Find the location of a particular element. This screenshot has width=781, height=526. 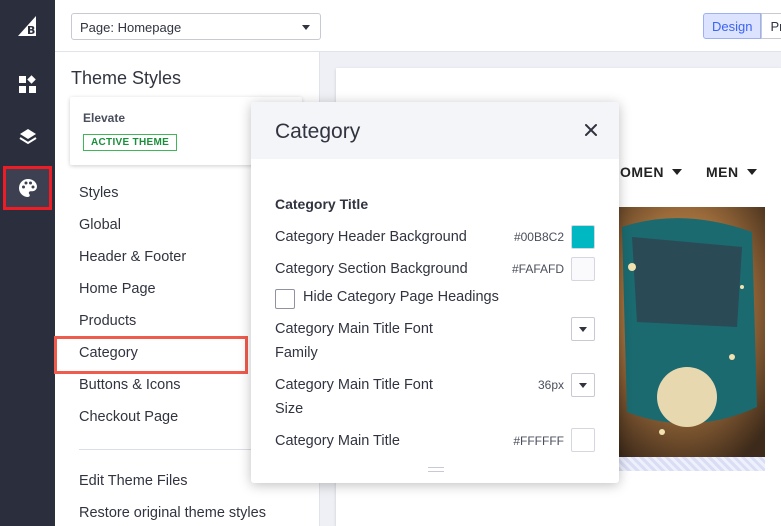

category-highlight is located at coordinates (151, 355).